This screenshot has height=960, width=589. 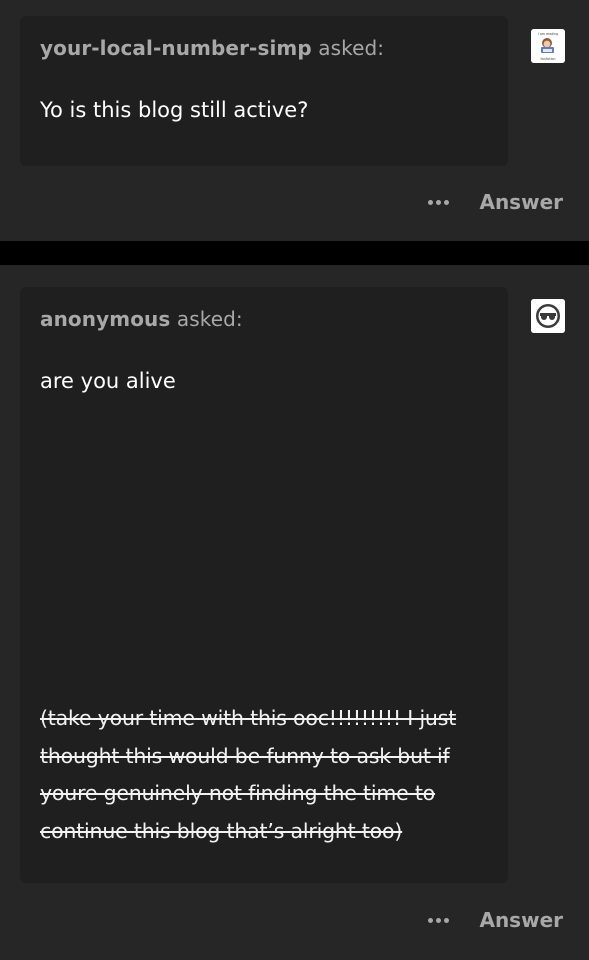 What do you see at coordinates (105, 319) in the screenshot?
I see `asker-name: anonymous` at bounding box center [105, 319].